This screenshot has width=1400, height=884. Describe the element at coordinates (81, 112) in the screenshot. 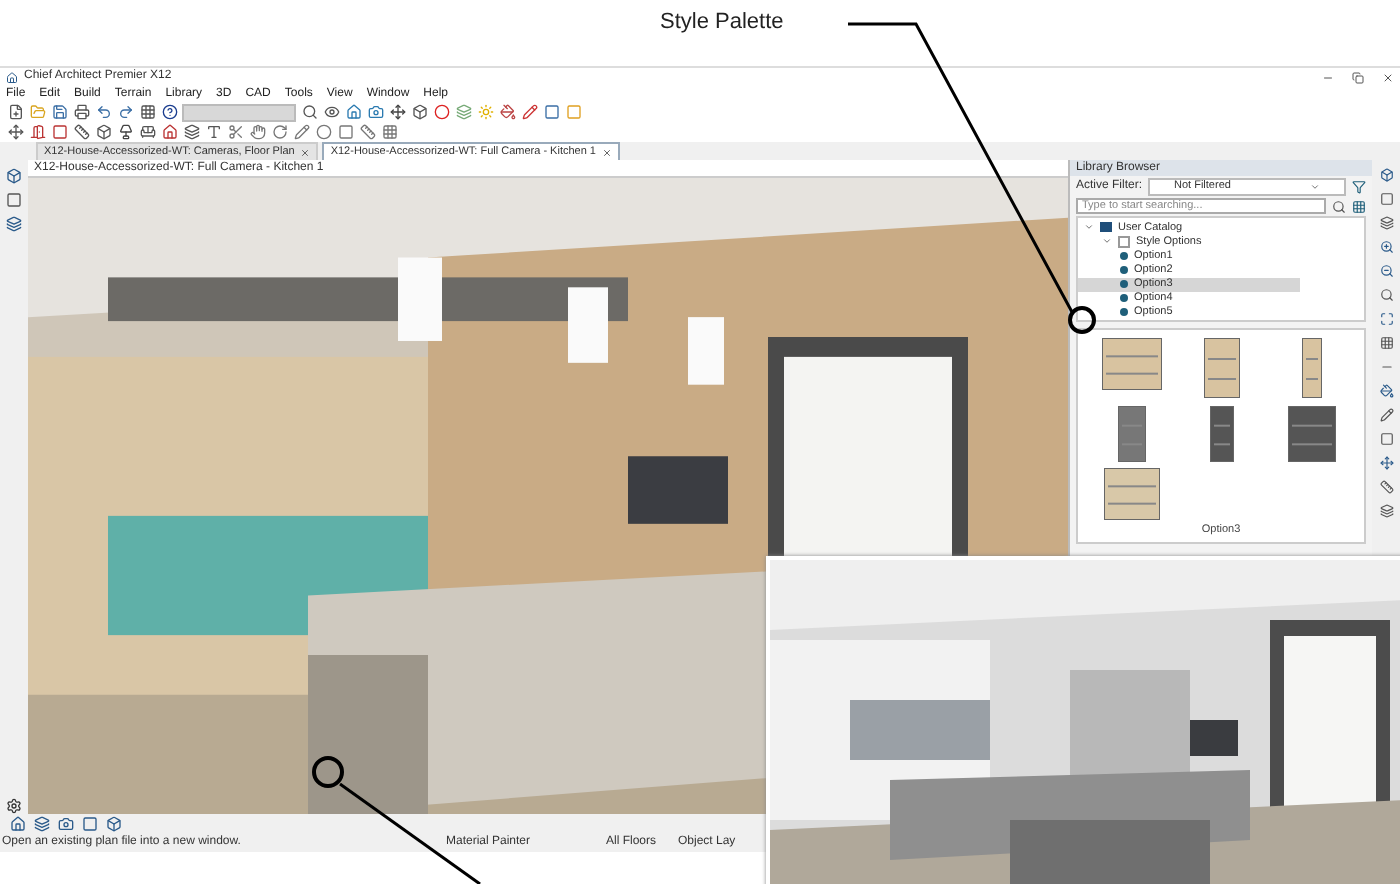

I see `printer-icon` at that location.